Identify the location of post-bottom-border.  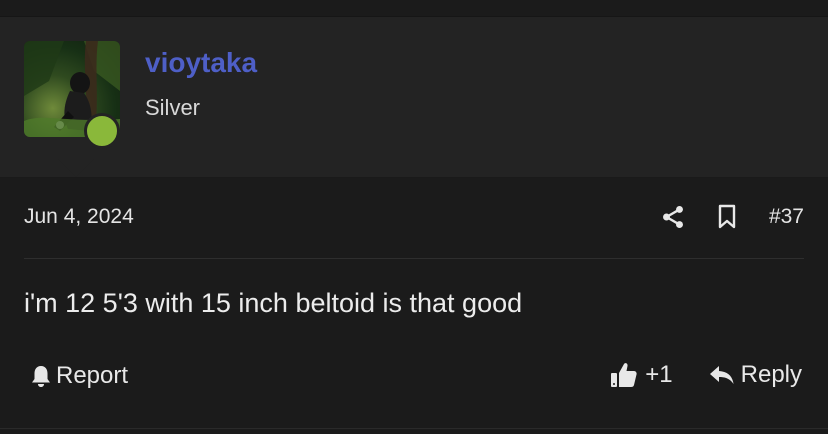
(414, 428).